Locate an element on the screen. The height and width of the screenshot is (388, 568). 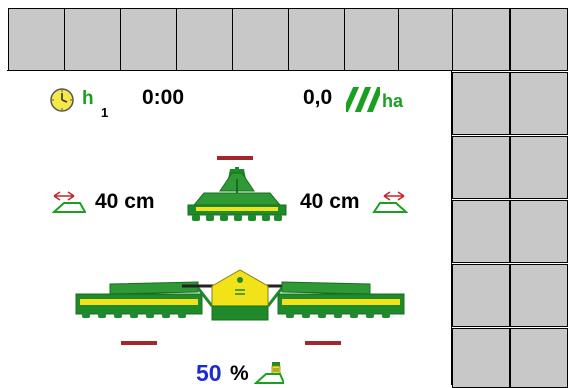
pressure-unit: % is located at coordinates (239, 373).